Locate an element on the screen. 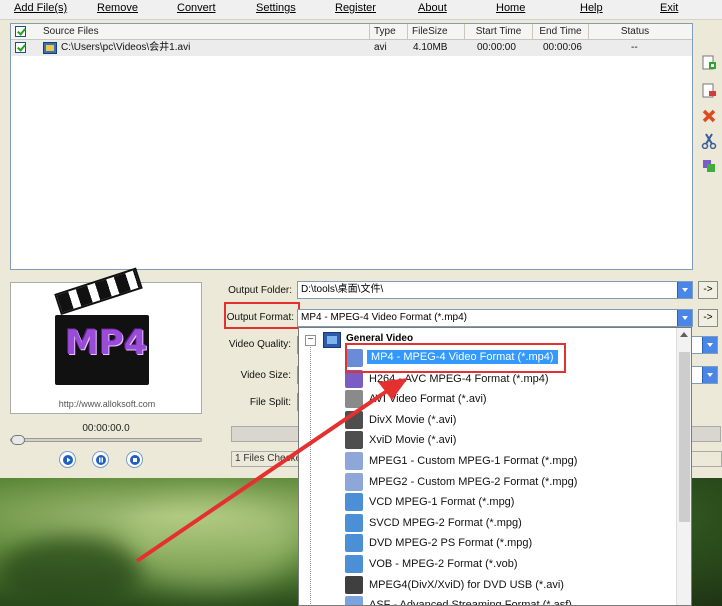 This screenshot has width=722, height=606. menu-add-files: Add File(s) is located at coordinates (40, 8).